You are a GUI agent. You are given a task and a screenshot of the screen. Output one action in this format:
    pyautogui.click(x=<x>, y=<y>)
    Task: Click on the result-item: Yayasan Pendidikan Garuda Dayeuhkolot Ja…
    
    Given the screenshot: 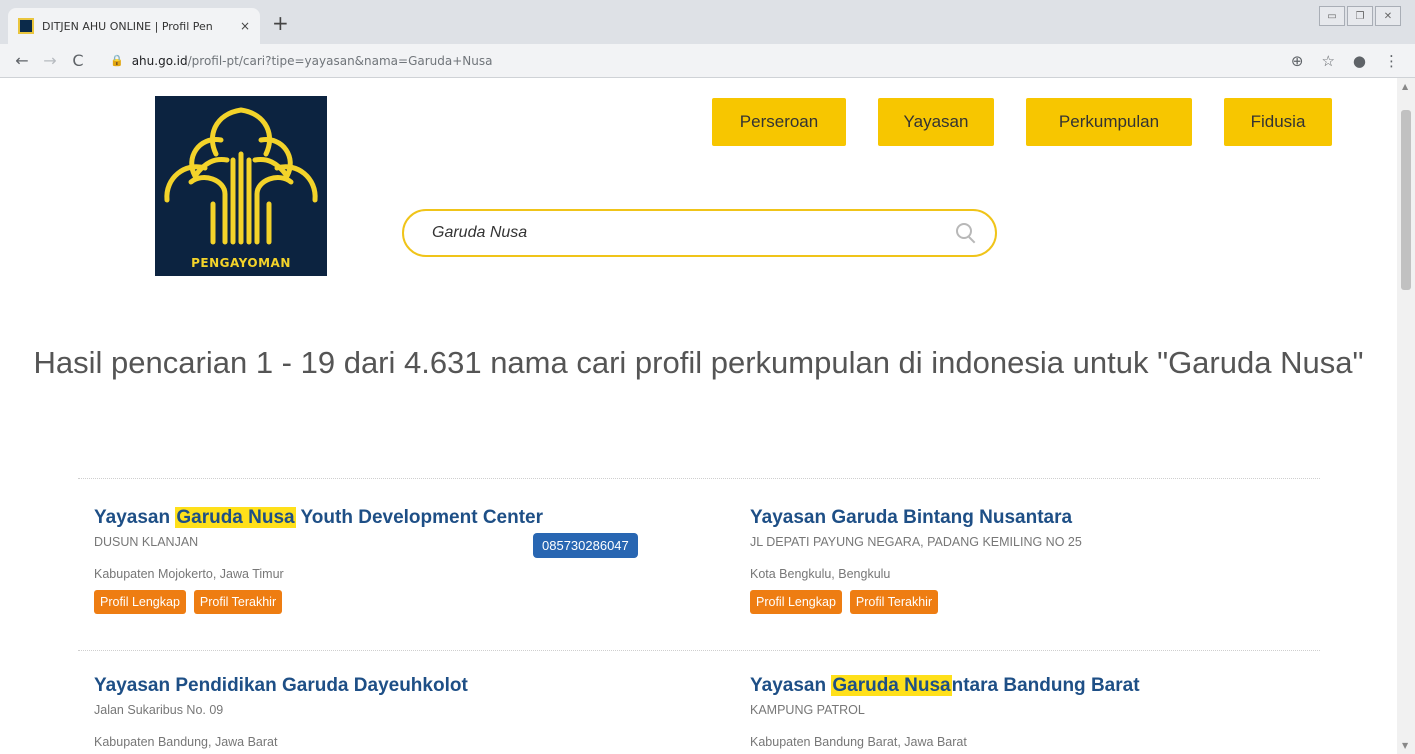 What is the action you would take?
    pyautogui.click(x=374, y=712)
    